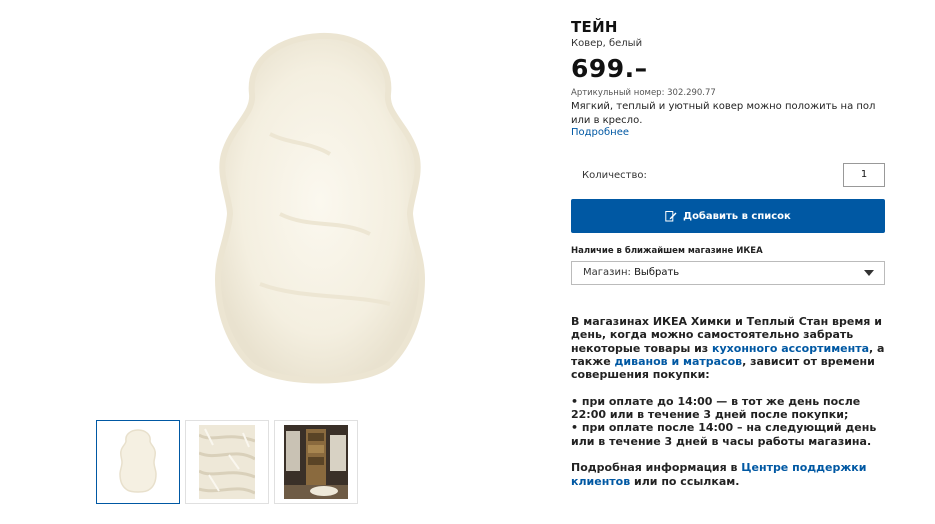 This screenshot has height=524, width=935. I want to click on thumbnail-fur-closeup, so click(227, 462).